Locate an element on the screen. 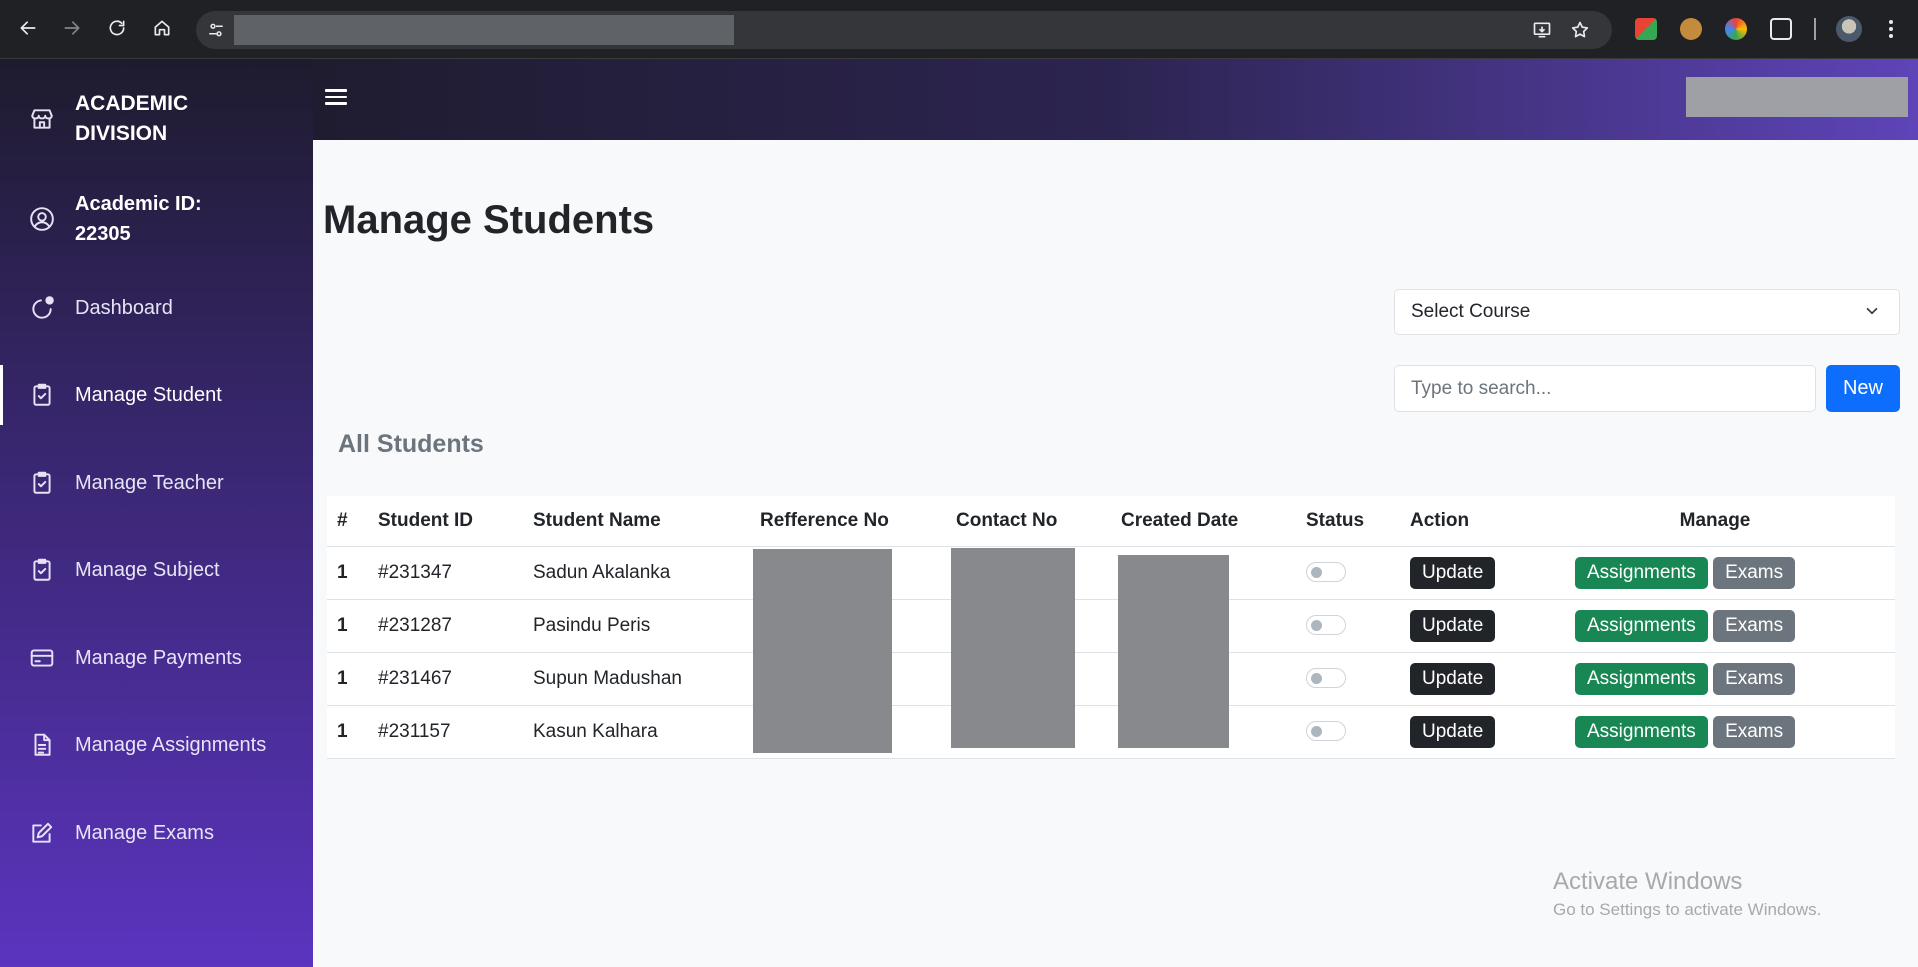 The height and width of the screenshot is (967, 1918). sidebar-item-manage-payments: Manage Payments is located at coordinates (156, 658).